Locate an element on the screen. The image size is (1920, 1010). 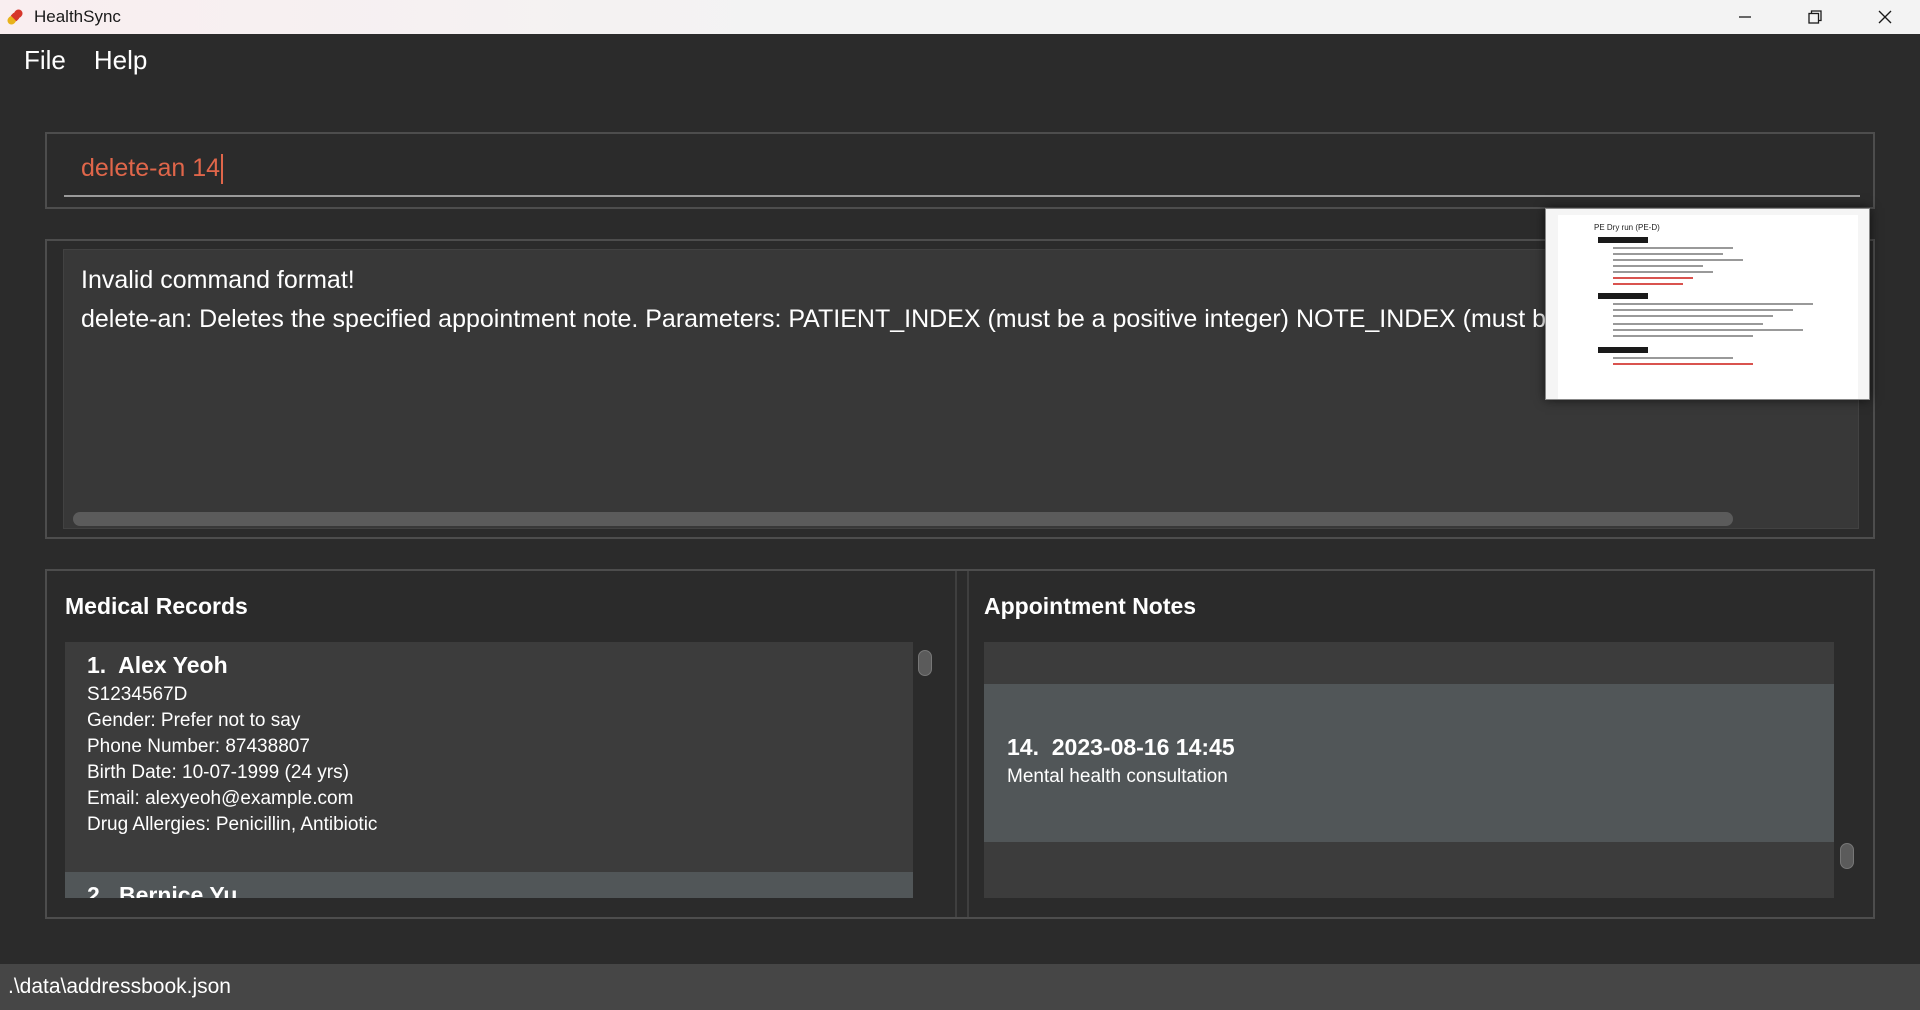
minimize-button is located at coordinates (1745, 17).